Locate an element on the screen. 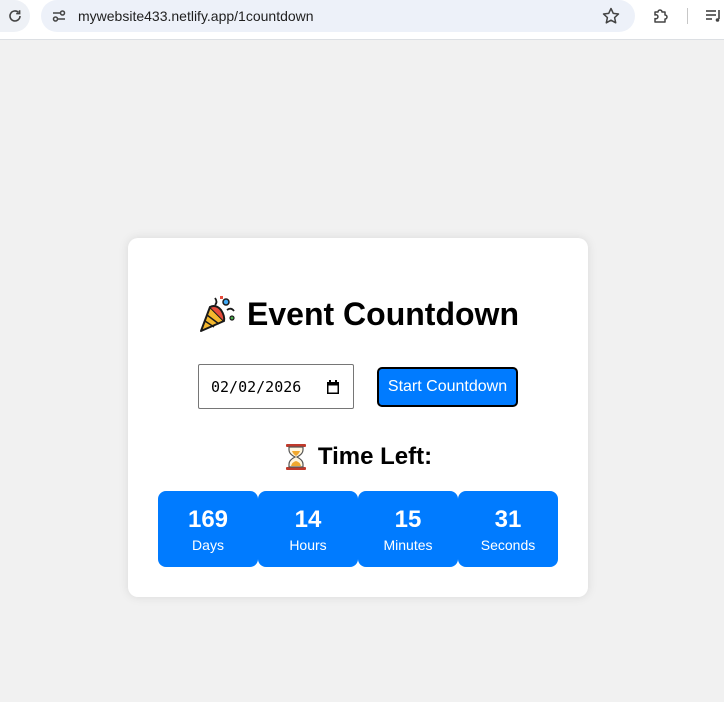 The width and height of the screenshot is (724, 702). title-row: Event Countdown is located at coordinates (358, 314).